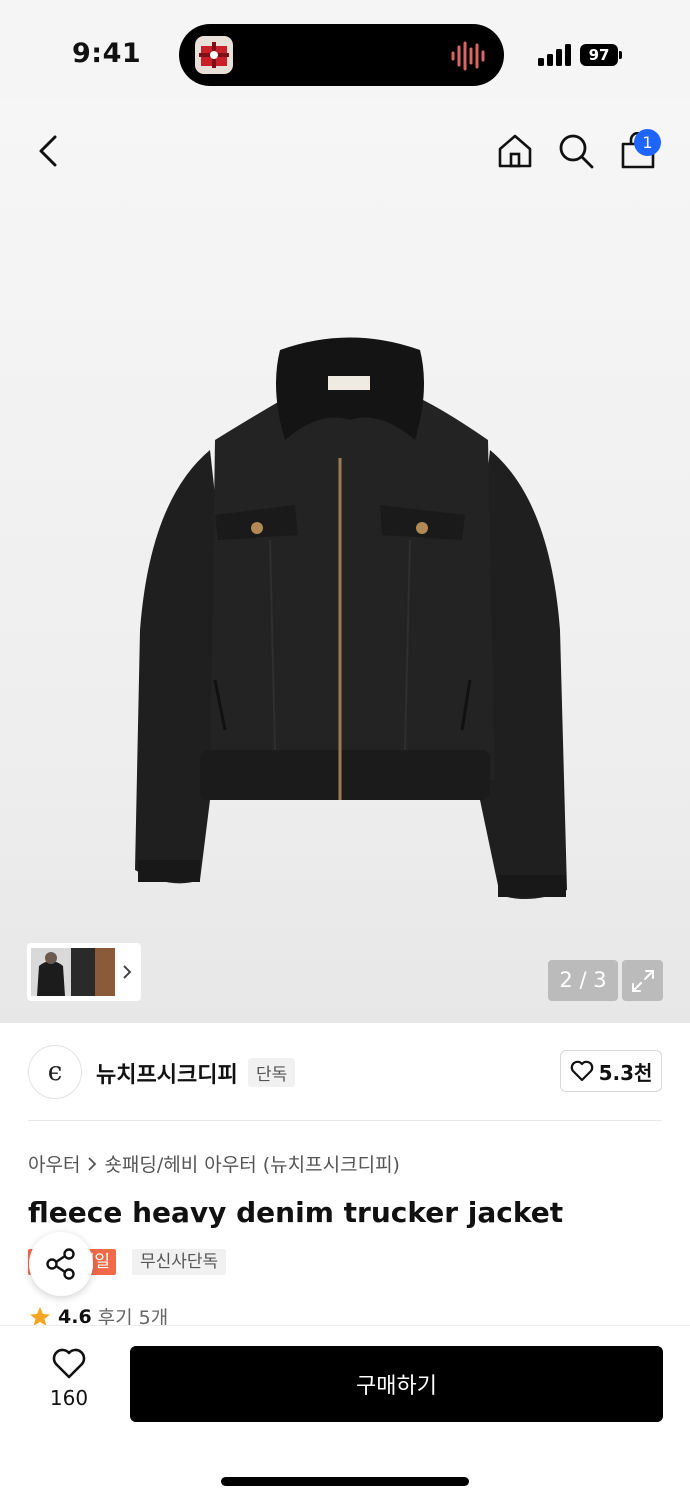  I want to click on breadcrumb: 아우터 숏패딩/헤비 아우터 (뉴치프시크디피), so click(214, 1163).